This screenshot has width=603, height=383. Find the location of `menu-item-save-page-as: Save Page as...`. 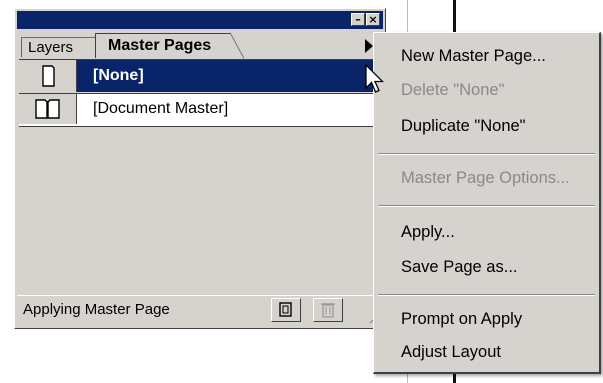

menu-item-save-page-as: Save Page as... is located at coordinates (459, 267).